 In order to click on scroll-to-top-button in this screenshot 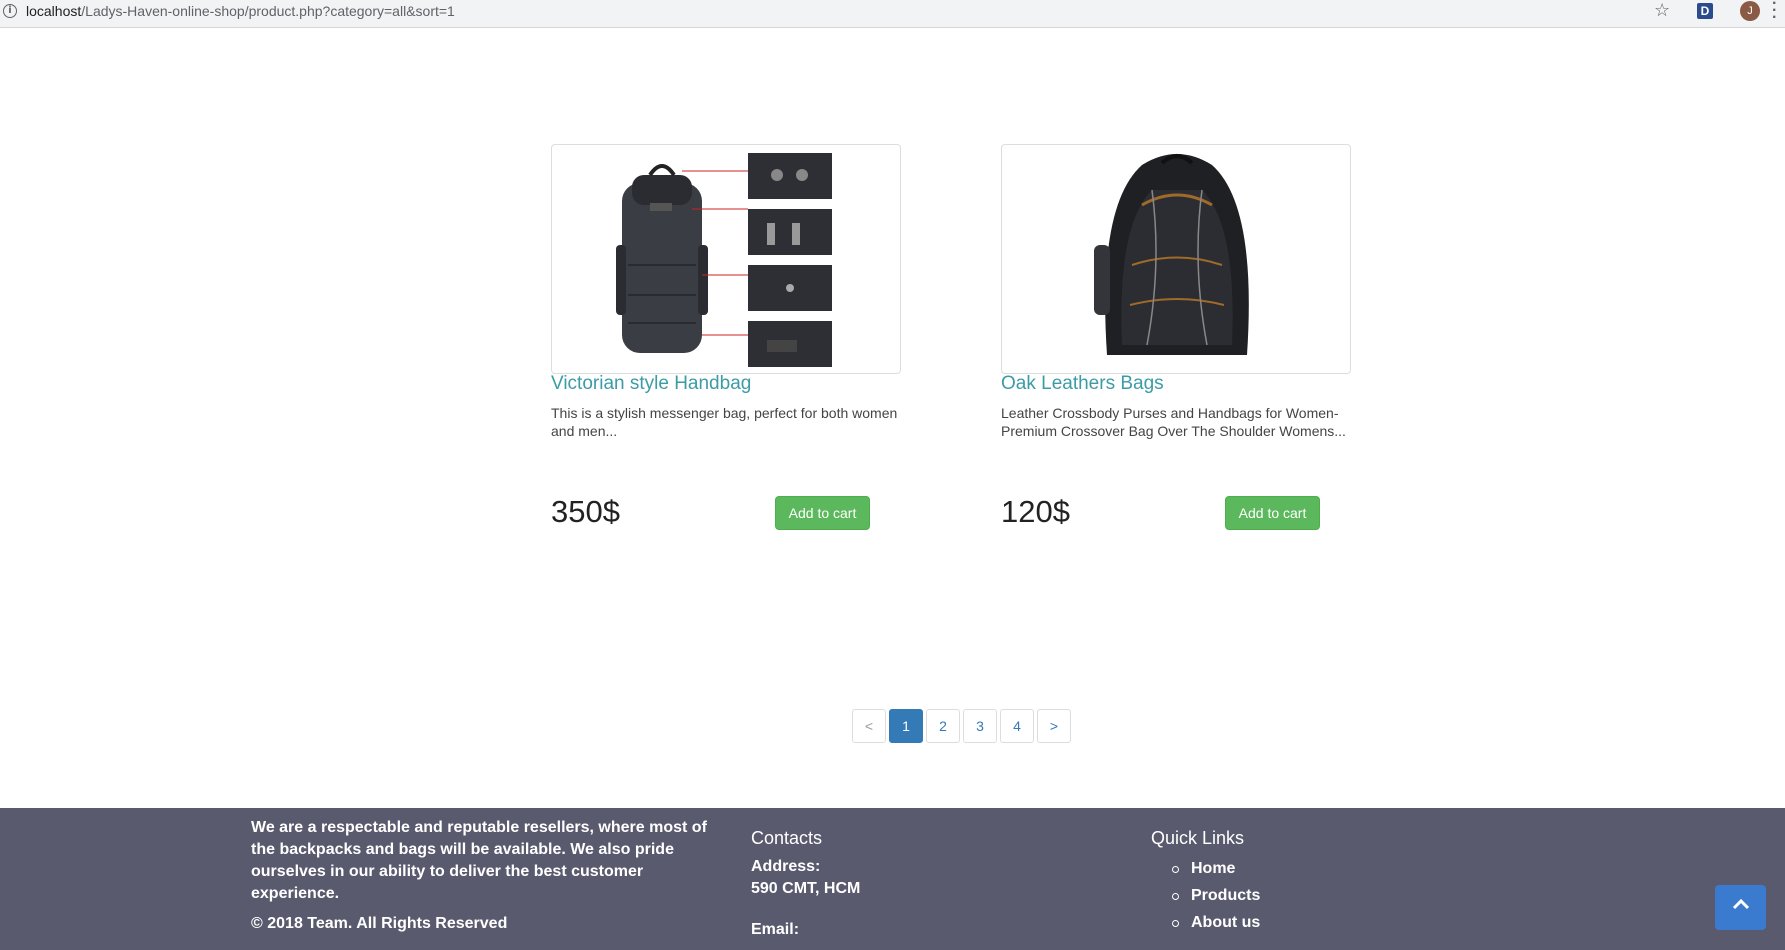, I will do `click(1740, 907)`.